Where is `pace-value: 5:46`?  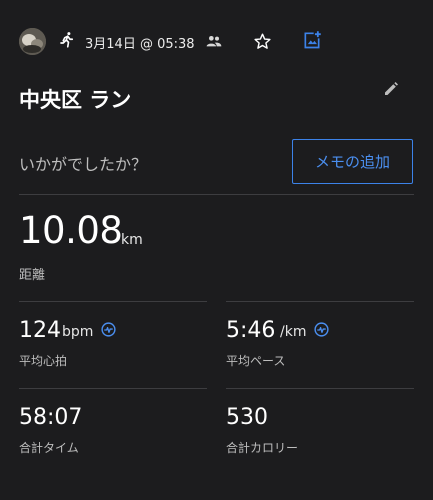 pace-value: 5:46 is located at coordinates (251, 330).